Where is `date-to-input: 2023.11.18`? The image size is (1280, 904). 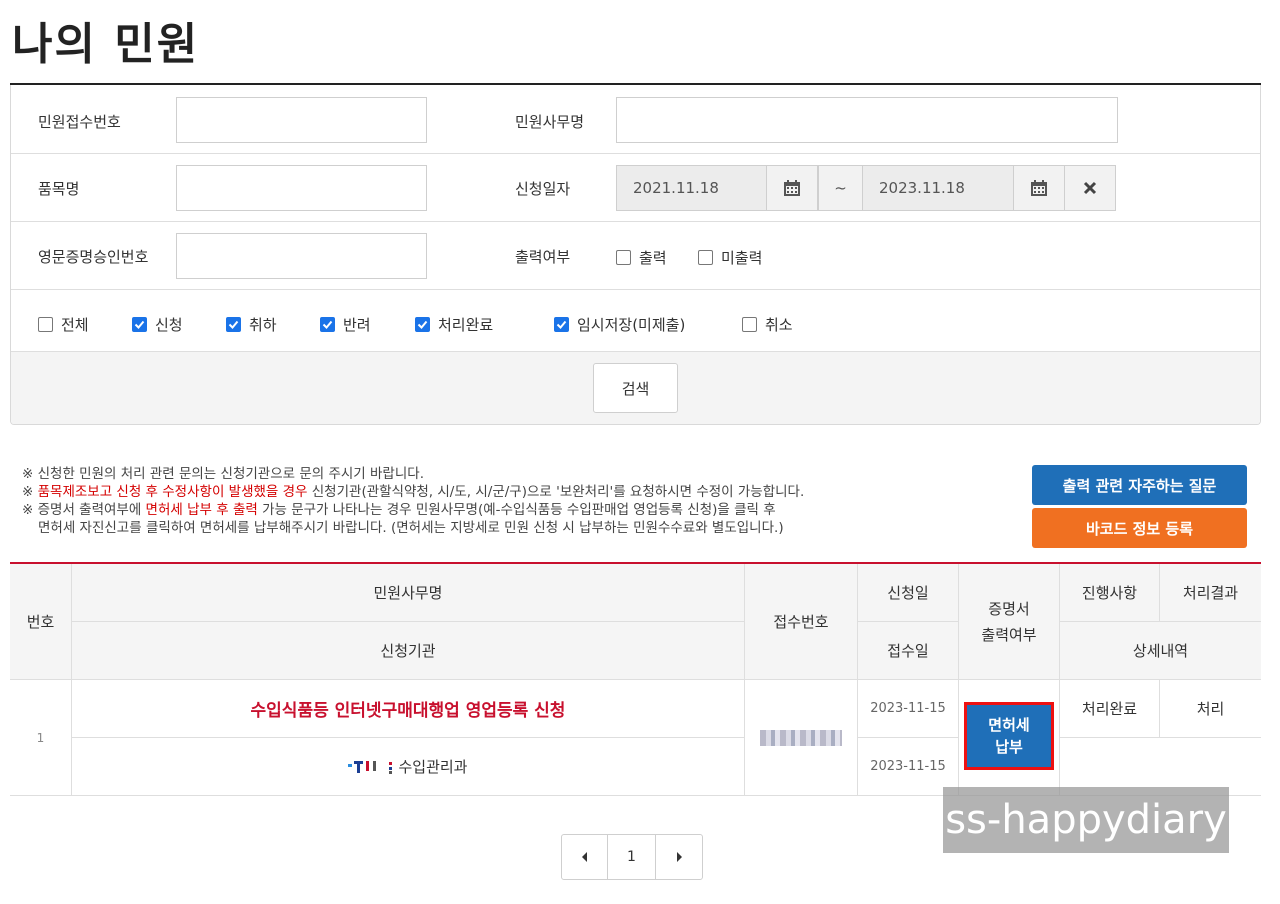 date-to-input: 2023.11.18 is located at coordinates (938, 188).